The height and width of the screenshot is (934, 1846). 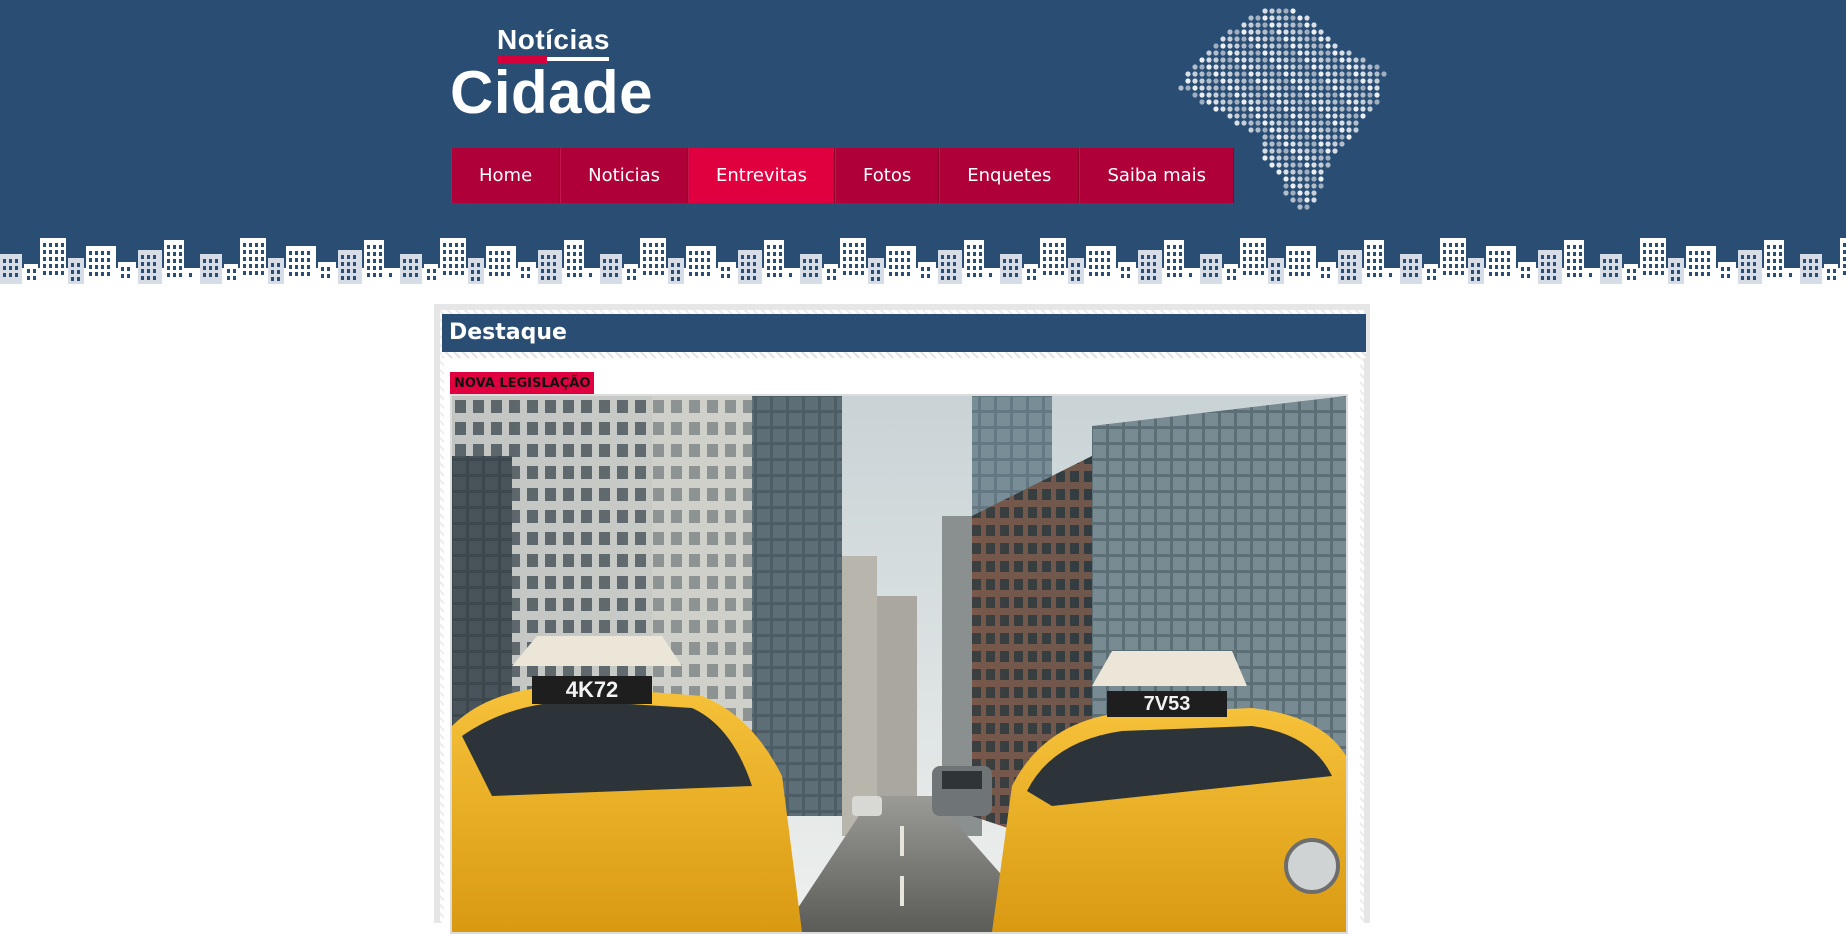 What do you see at coordinates (1157, 175) in the screenshot?
I see `nav-item-saiba-mais: Saiba mais` at bounding box center [1157, 175].